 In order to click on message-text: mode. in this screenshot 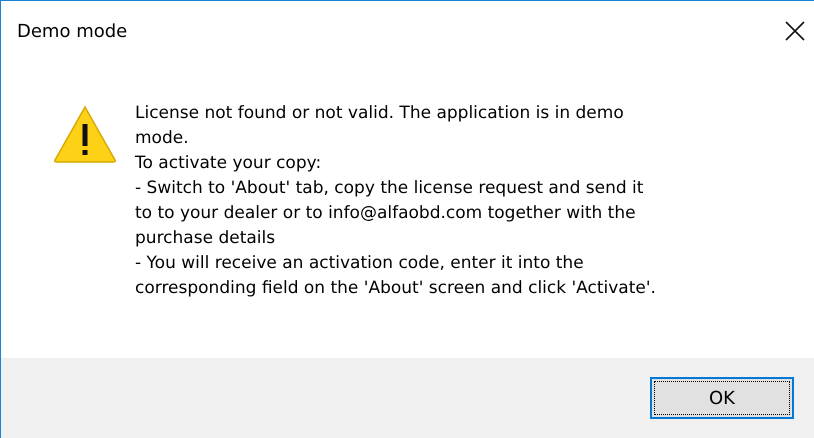, I will do `click(162, 138)`.